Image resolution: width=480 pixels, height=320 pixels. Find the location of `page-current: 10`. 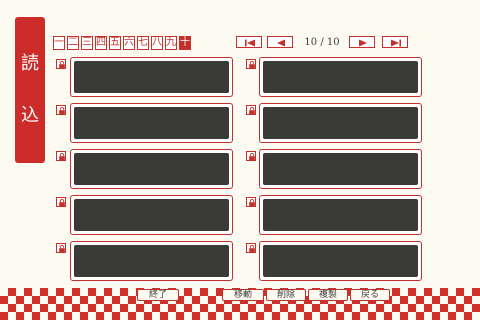

page-current: 10 is located at coordinates (311, 42).